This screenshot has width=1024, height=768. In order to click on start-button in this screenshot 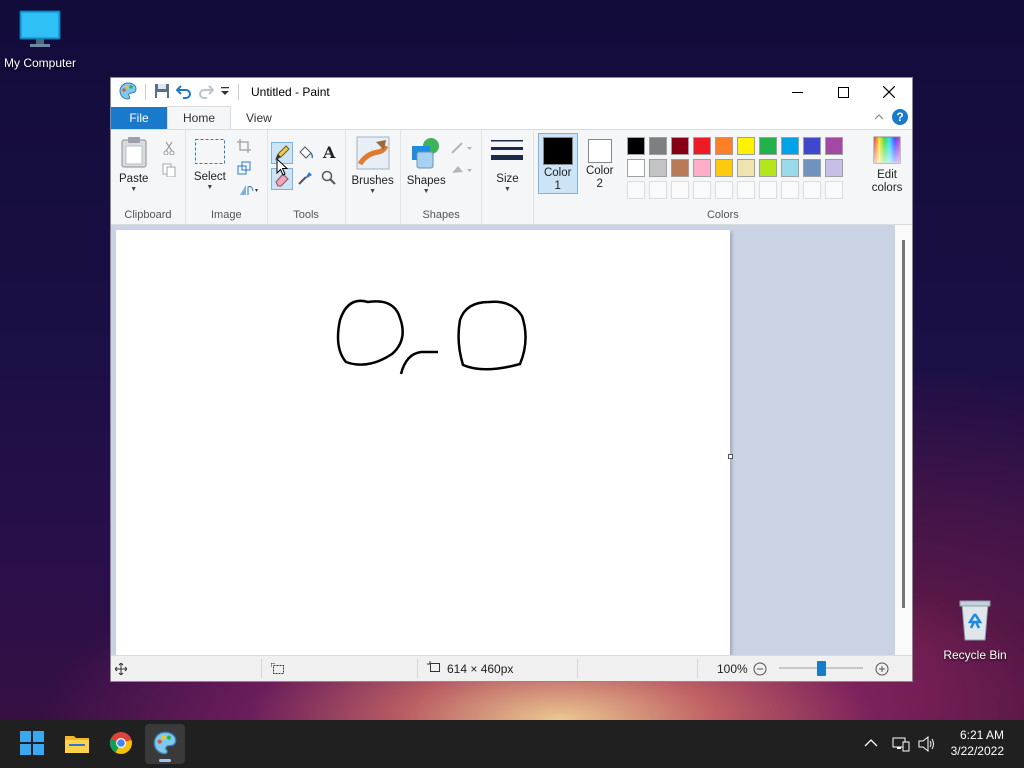, I will do `click(32, 744)`.